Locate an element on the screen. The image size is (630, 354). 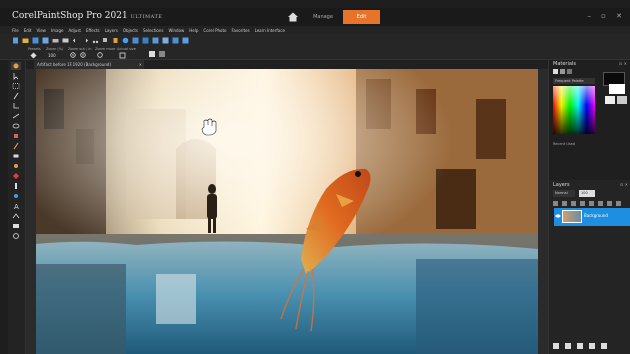
dropper-icon is located at coordinates (16, 96).